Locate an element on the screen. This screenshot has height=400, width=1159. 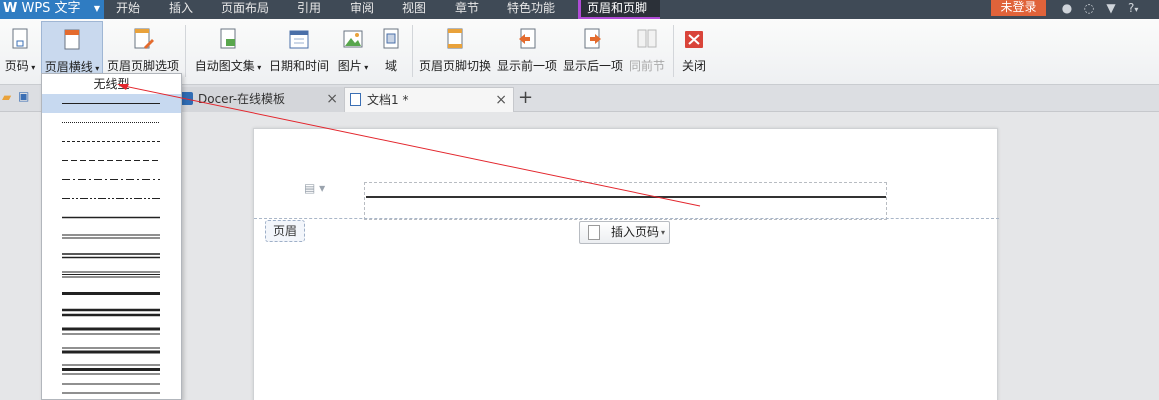
auto-text-icon is located at coordinates (228, 38).